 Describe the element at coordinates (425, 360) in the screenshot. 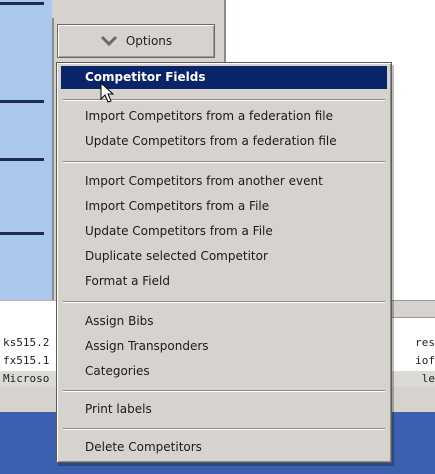

I see `list-item-right: iof` at that location.